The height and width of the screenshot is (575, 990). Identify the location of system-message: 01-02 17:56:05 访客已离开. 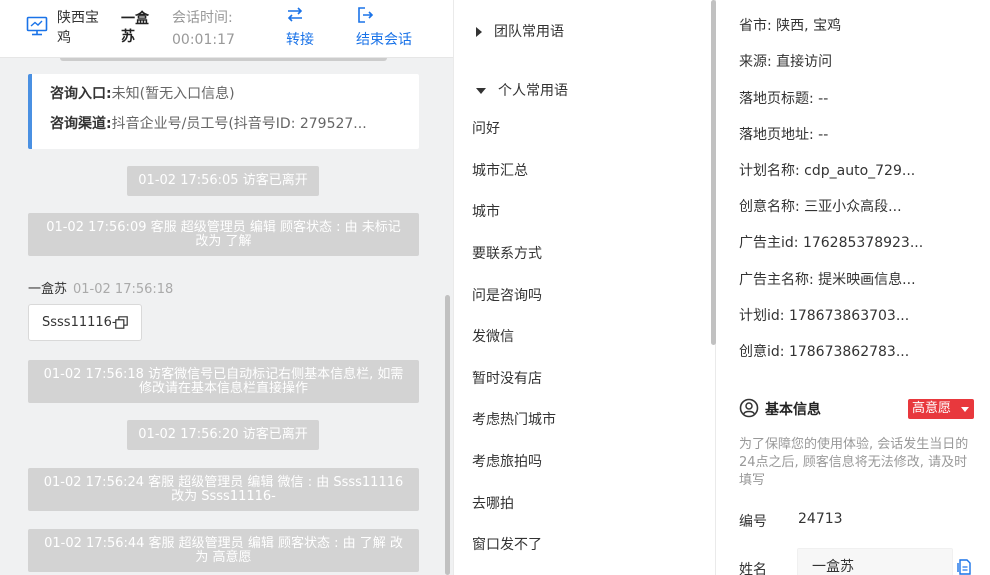
(223, 181).